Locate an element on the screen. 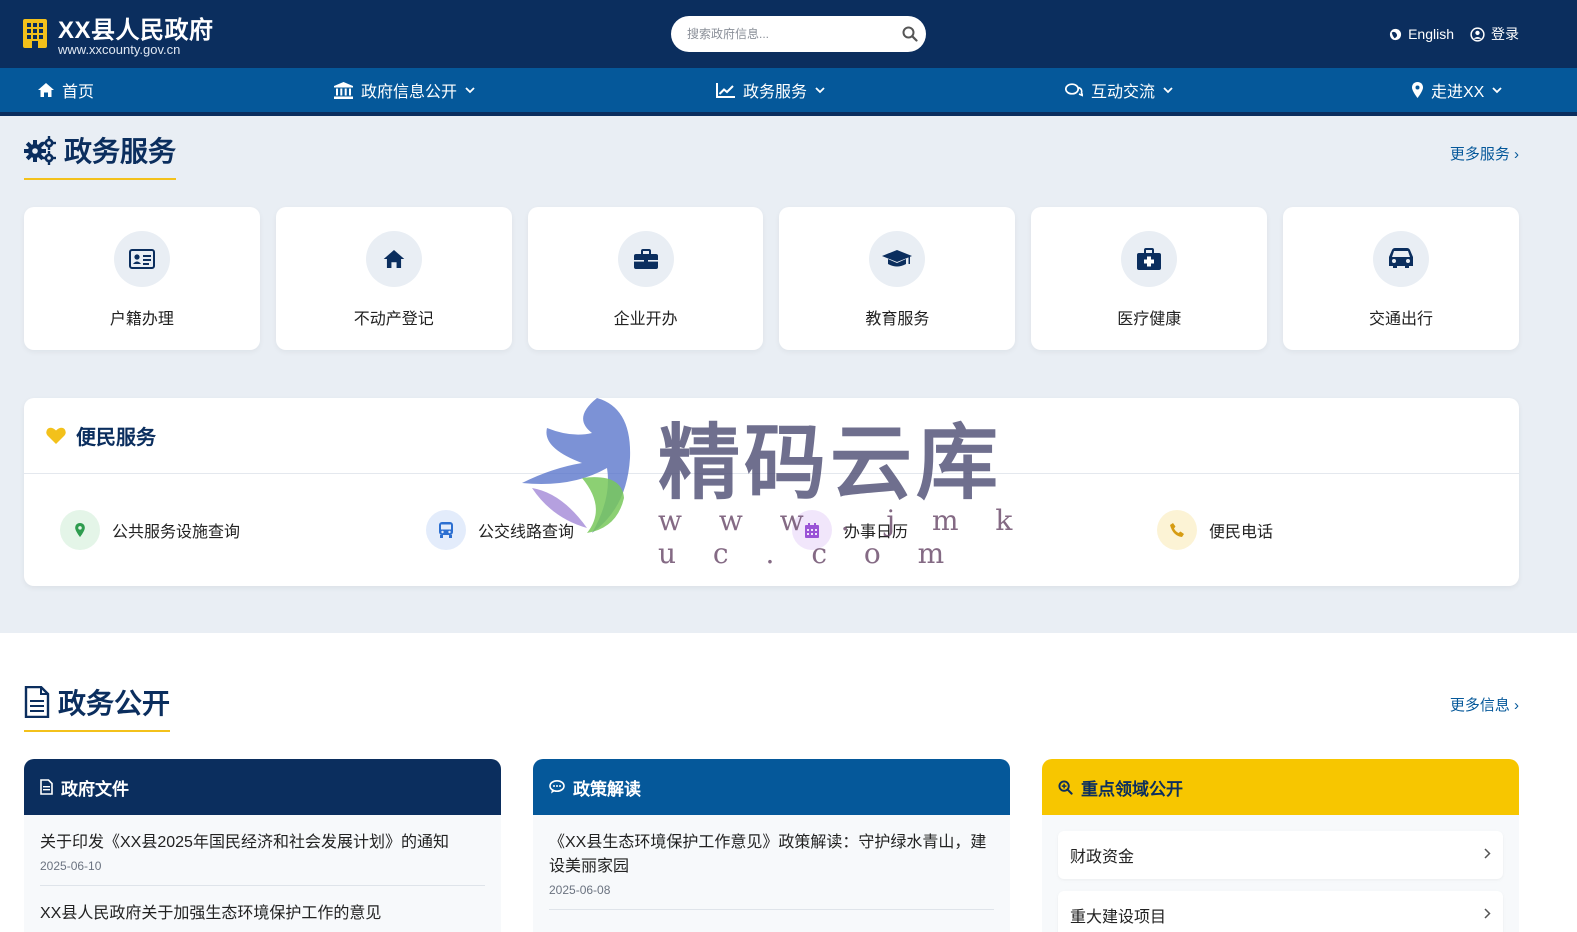 The height and width of the screenshot is (932, 1577). service-card-education: 教育服务 is located at coordinates (897, 278).